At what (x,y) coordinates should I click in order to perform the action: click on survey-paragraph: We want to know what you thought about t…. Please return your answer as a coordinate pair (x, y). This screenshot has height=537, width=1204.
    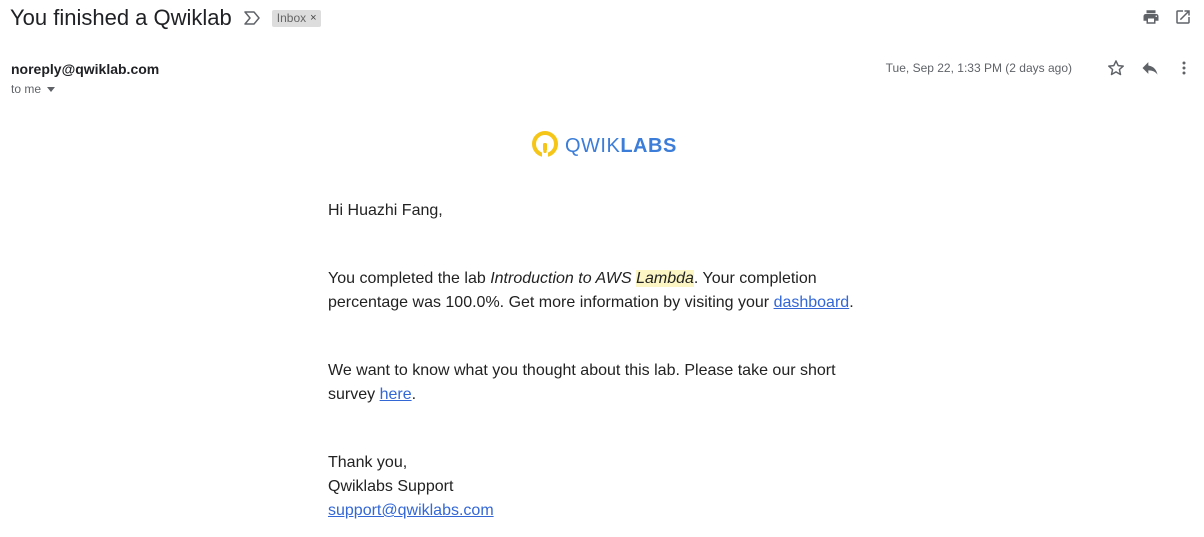
    Looking at the image, I should click on (598, 383).